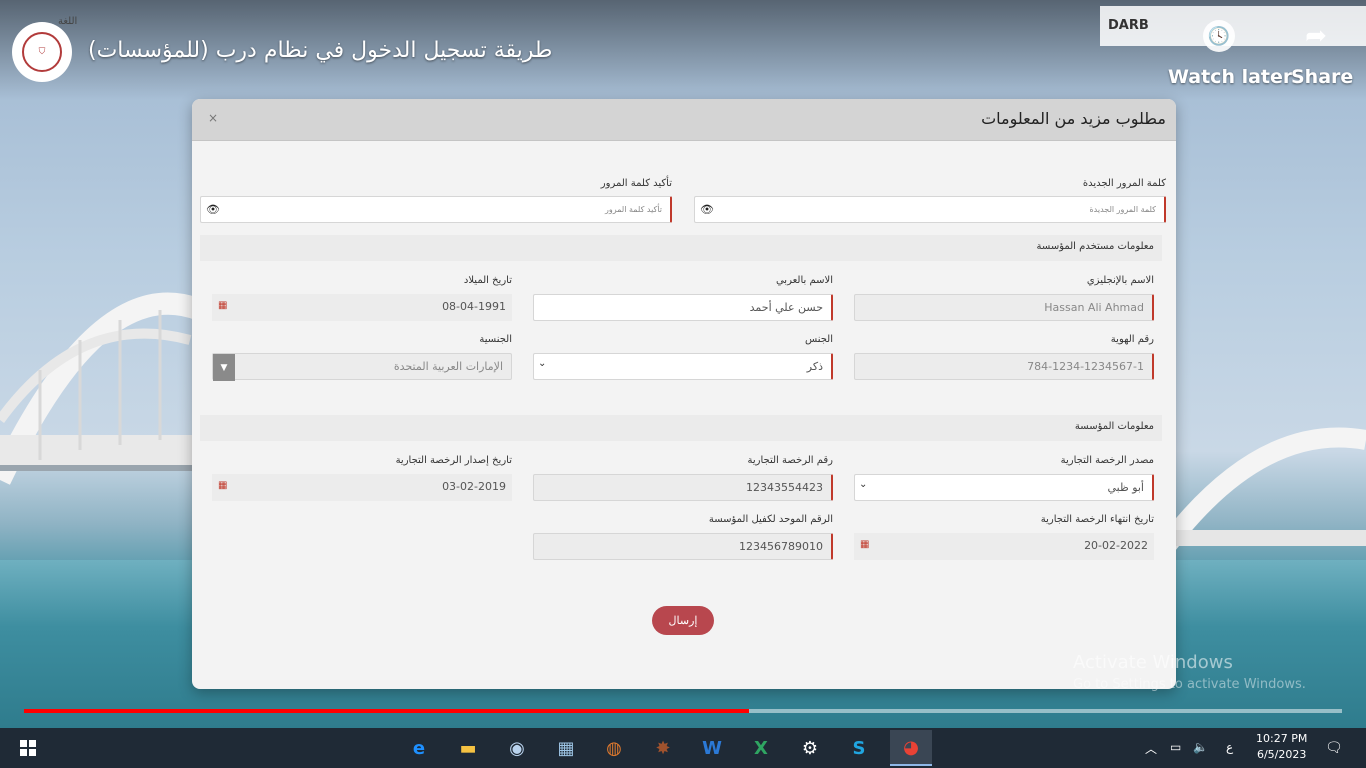 The height and width of the screenshot is (768, 1366). I want to click on license-issue-label: تاريخ إصدار الرخصة التجارية, so click(453, 460).